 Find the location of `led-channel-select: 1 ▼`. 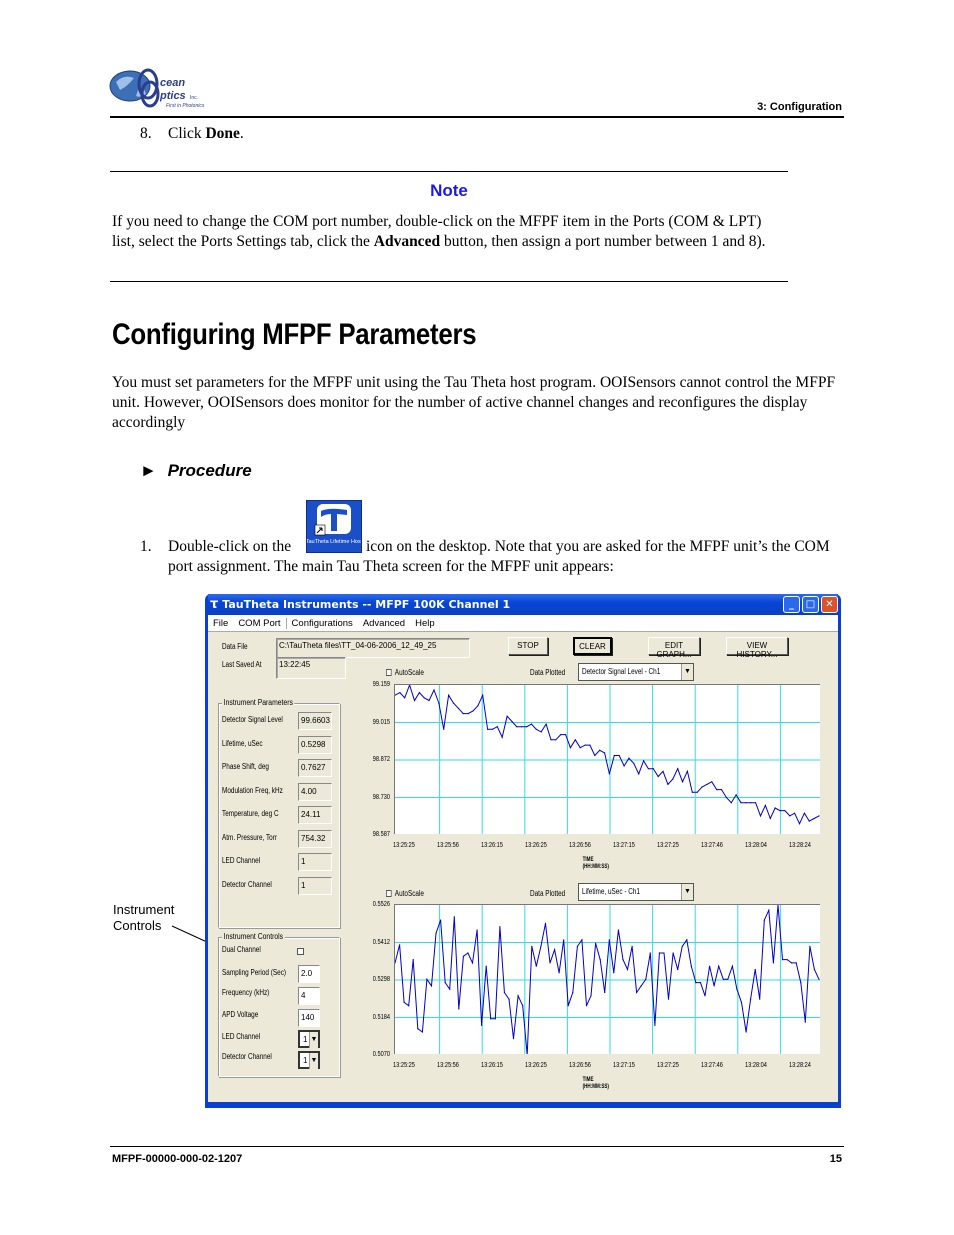

led-channel-select: 1 ▼ is located at coordinates (309, 1039).